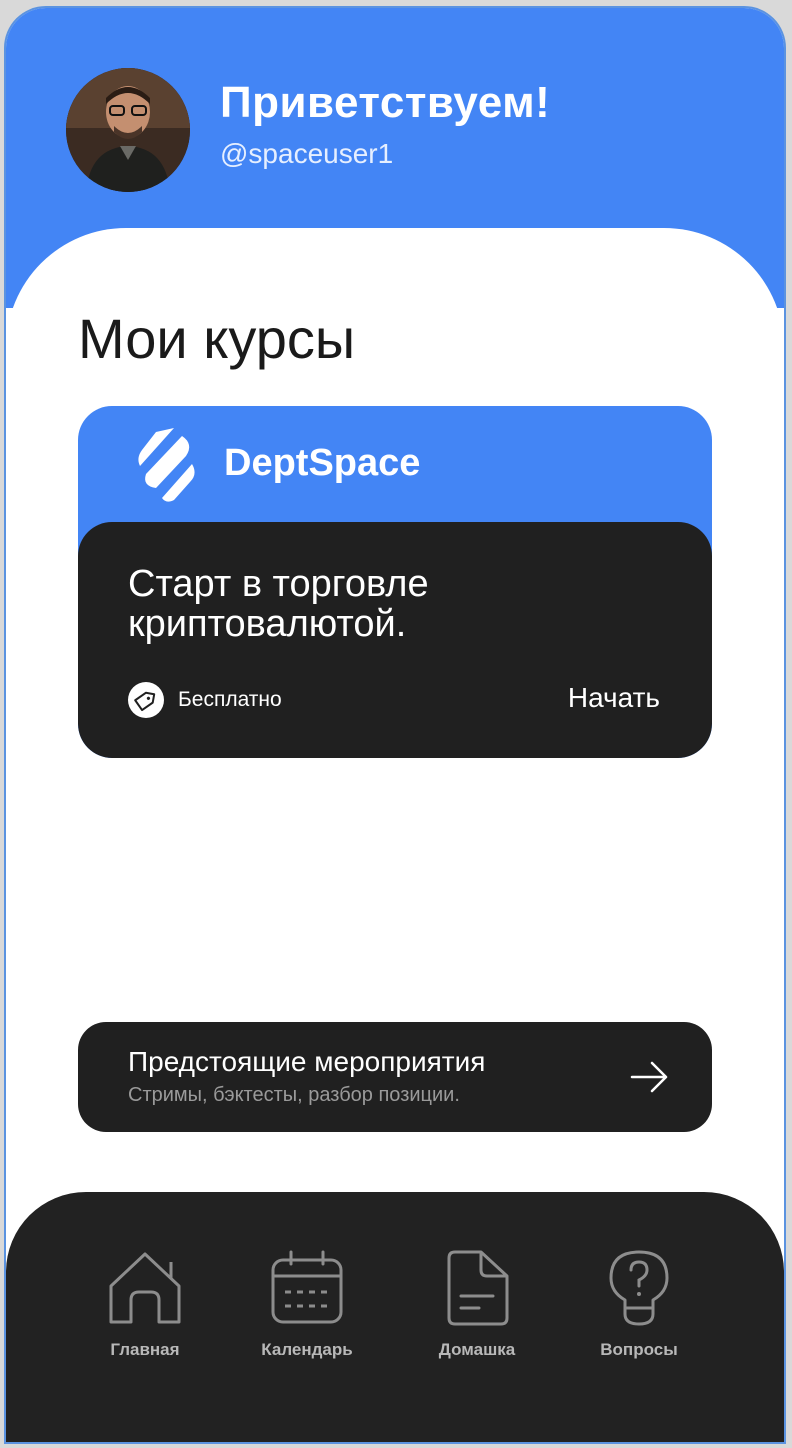 The width and height of the screenshot is (792, 1448). I want to click on nav-label-home: Главная, so click(145, 1349).